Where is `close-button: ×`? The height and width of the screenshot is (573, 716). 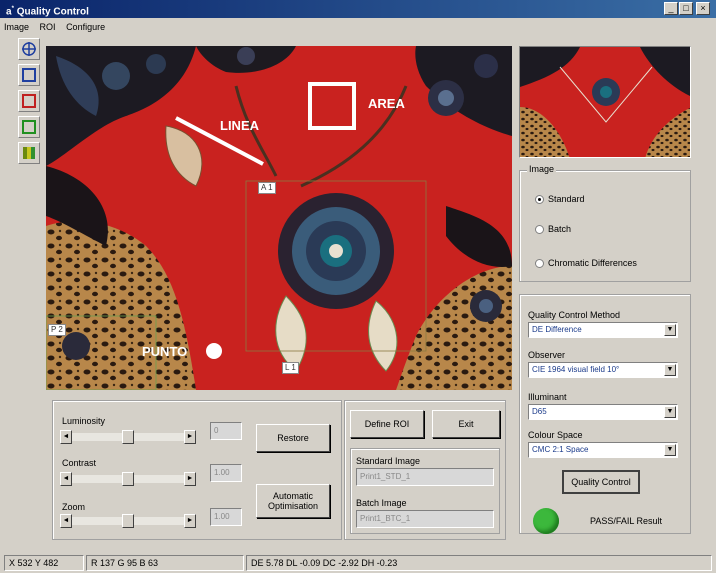
close-button: × is located at coordinates (703, 8).